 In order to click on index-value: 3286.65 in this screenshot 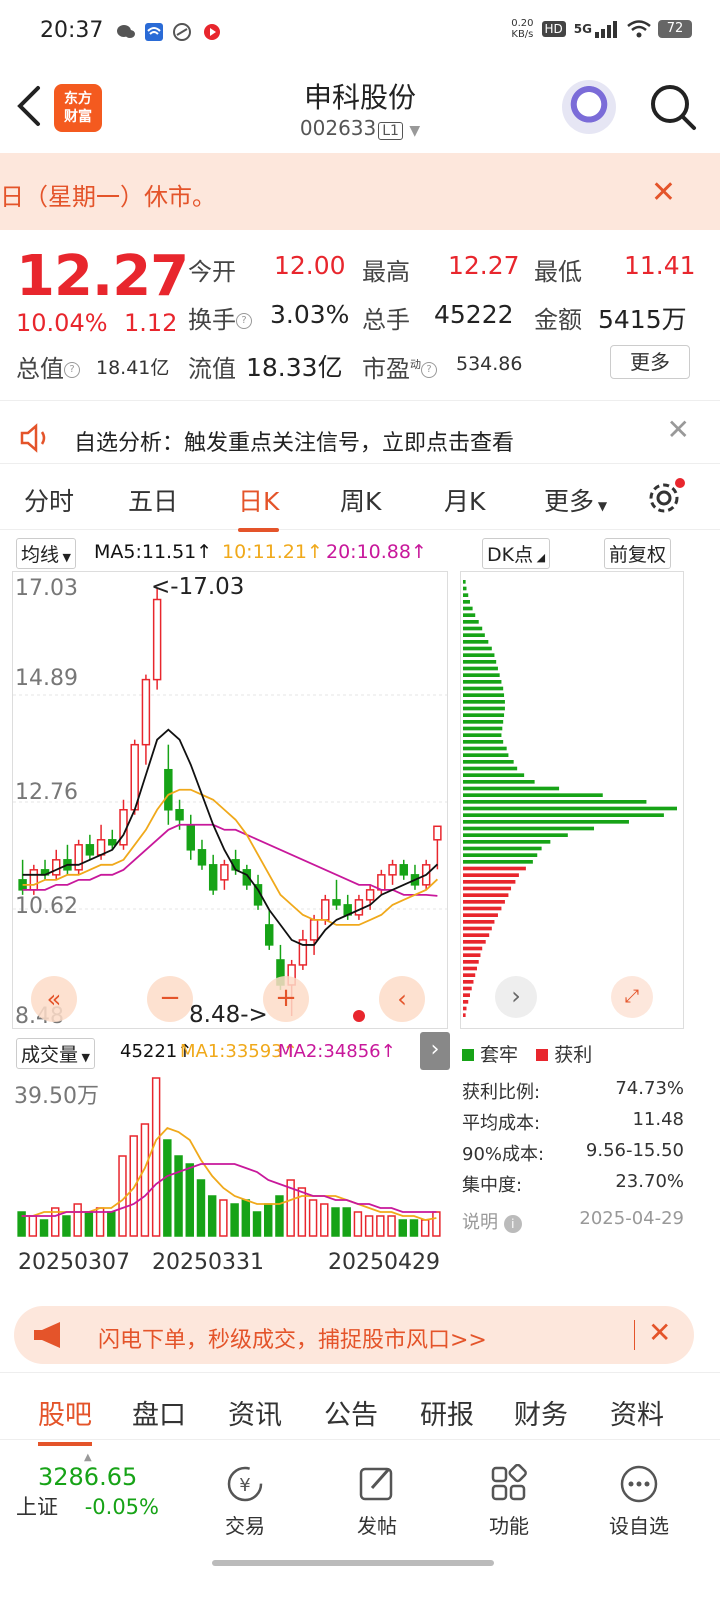, I will do `click(88, 1477)`.